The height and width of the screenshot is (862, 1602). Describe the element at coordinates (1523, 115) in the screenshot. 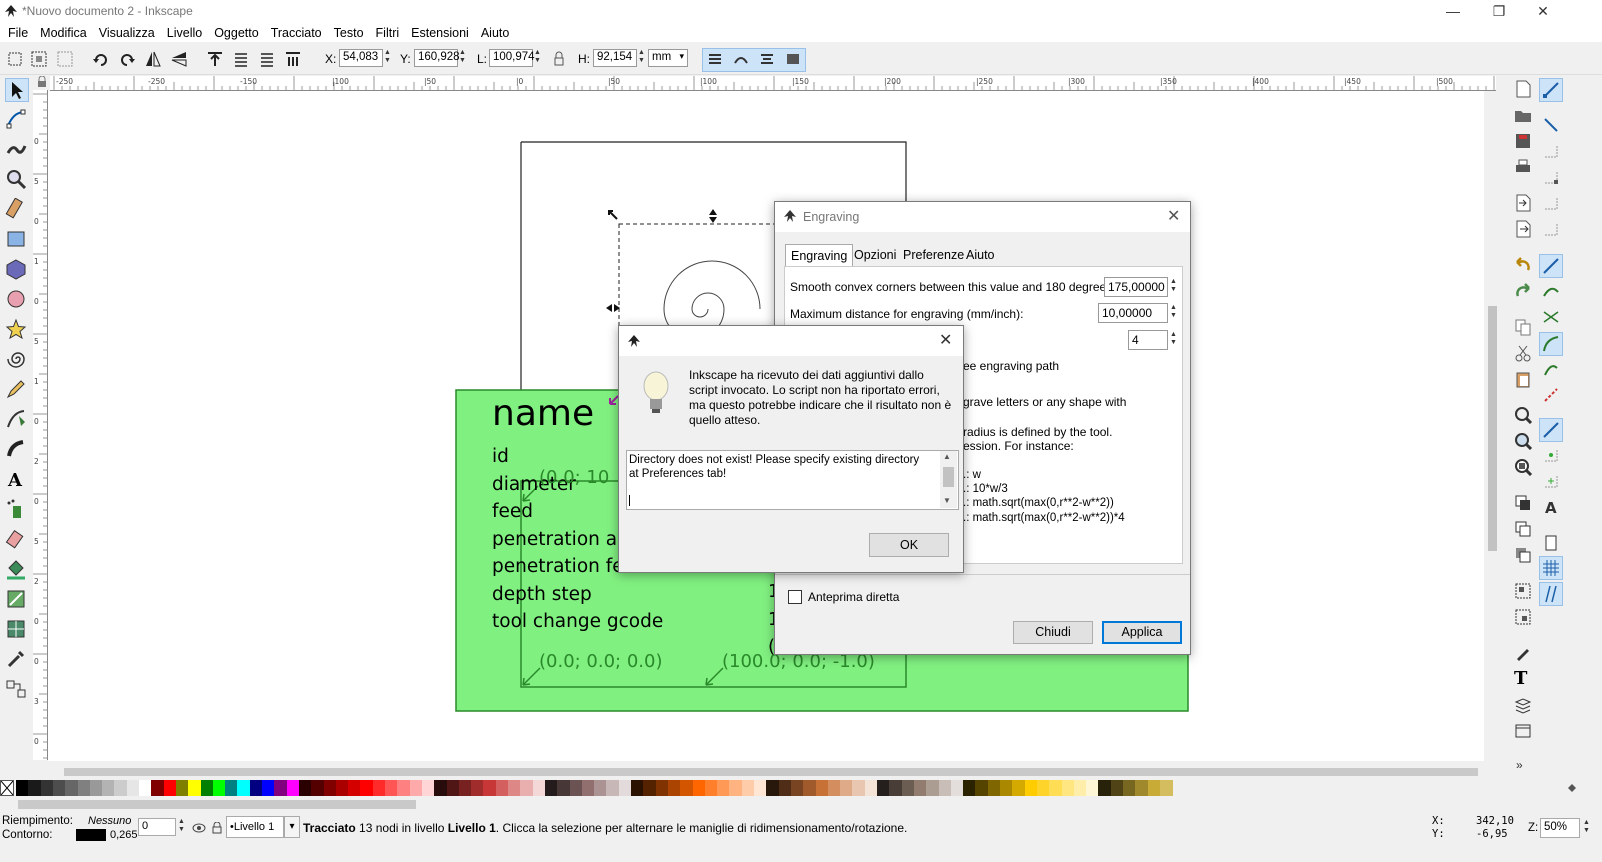

I see `open-icon` at that location.